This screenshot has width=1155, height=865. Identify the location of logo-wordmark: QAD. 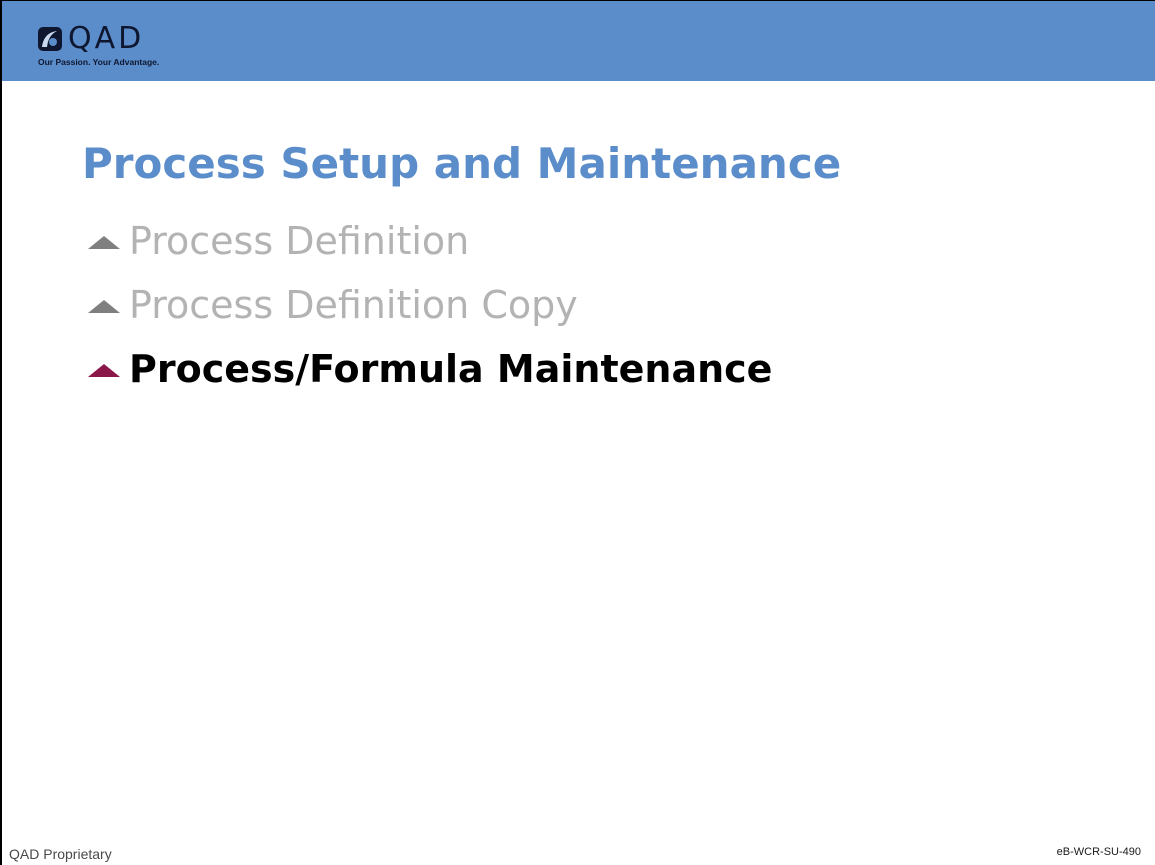
(106, 38).